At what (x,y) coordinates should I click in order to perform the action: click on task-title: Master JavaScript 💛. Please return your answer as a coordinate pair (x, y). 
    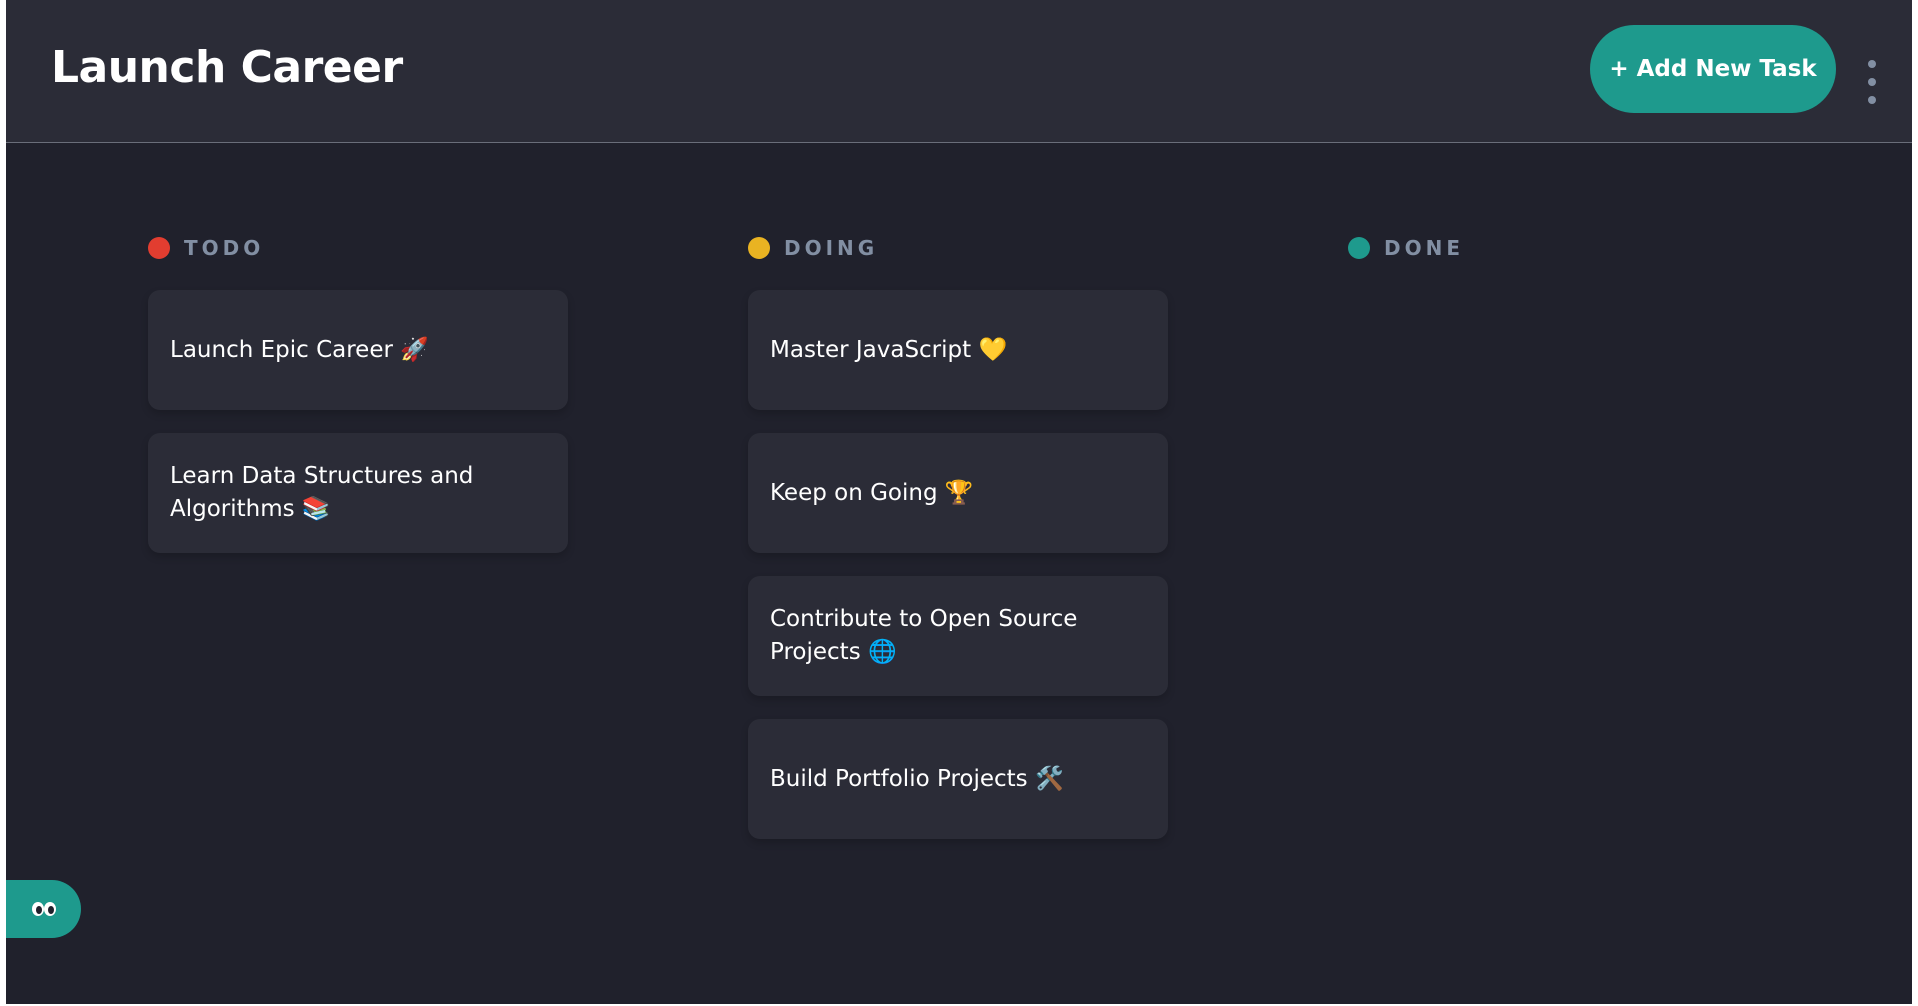
    Looking at the image, I should click on (889, 349).